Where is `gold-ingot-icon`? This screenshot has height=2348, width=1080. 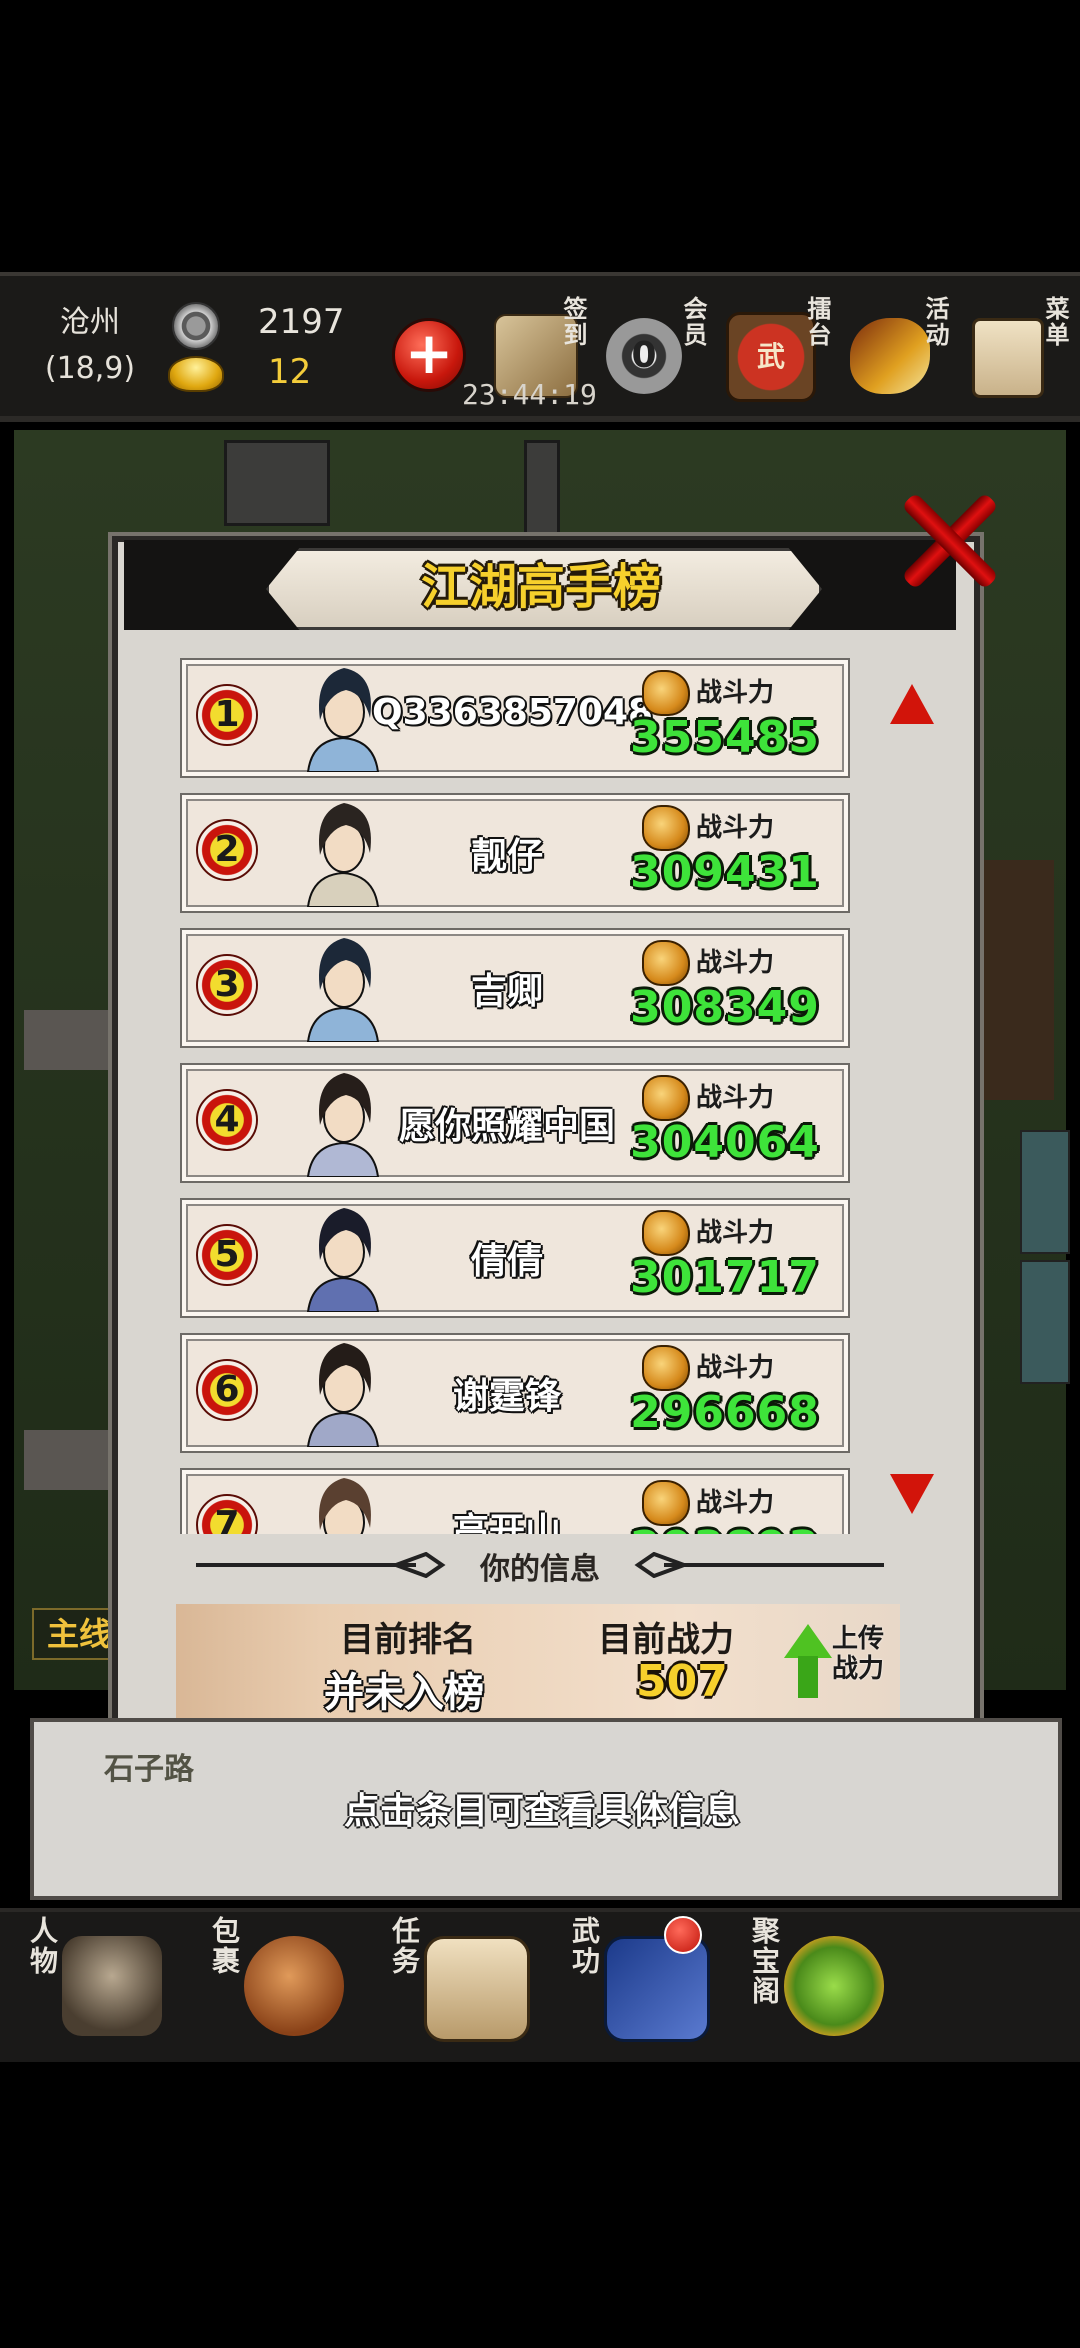
gold-ingot-icon is located at coordinates (196, 374).